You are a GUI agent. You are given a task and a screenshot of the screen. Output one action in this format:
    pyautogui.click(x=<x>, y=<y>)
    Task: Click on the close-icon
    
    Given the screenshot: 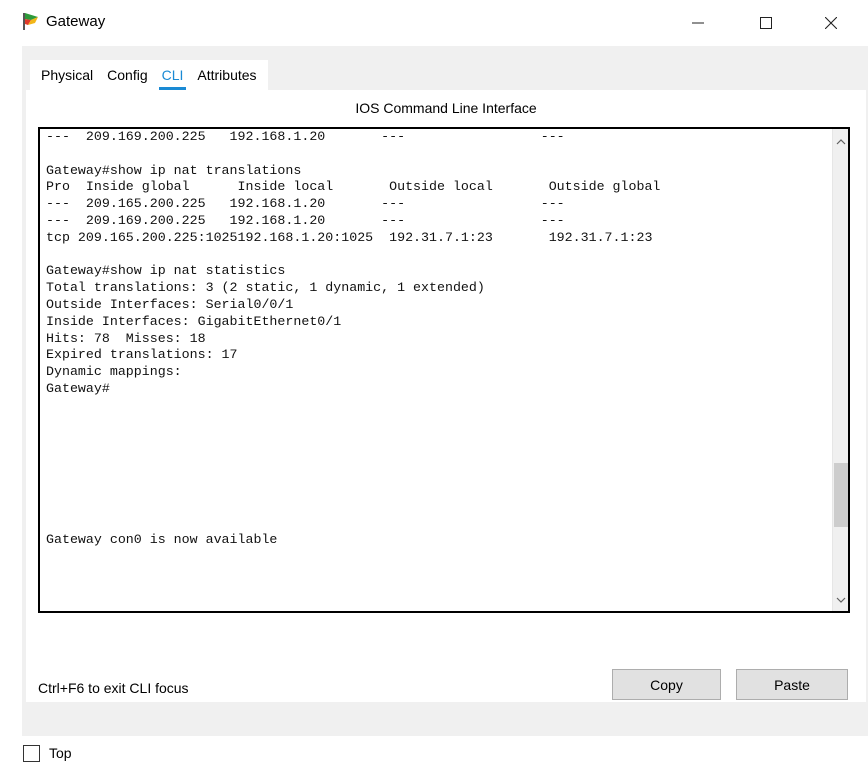 What is the action you would take?
    pyautogui.click(x=831, y=23)
    